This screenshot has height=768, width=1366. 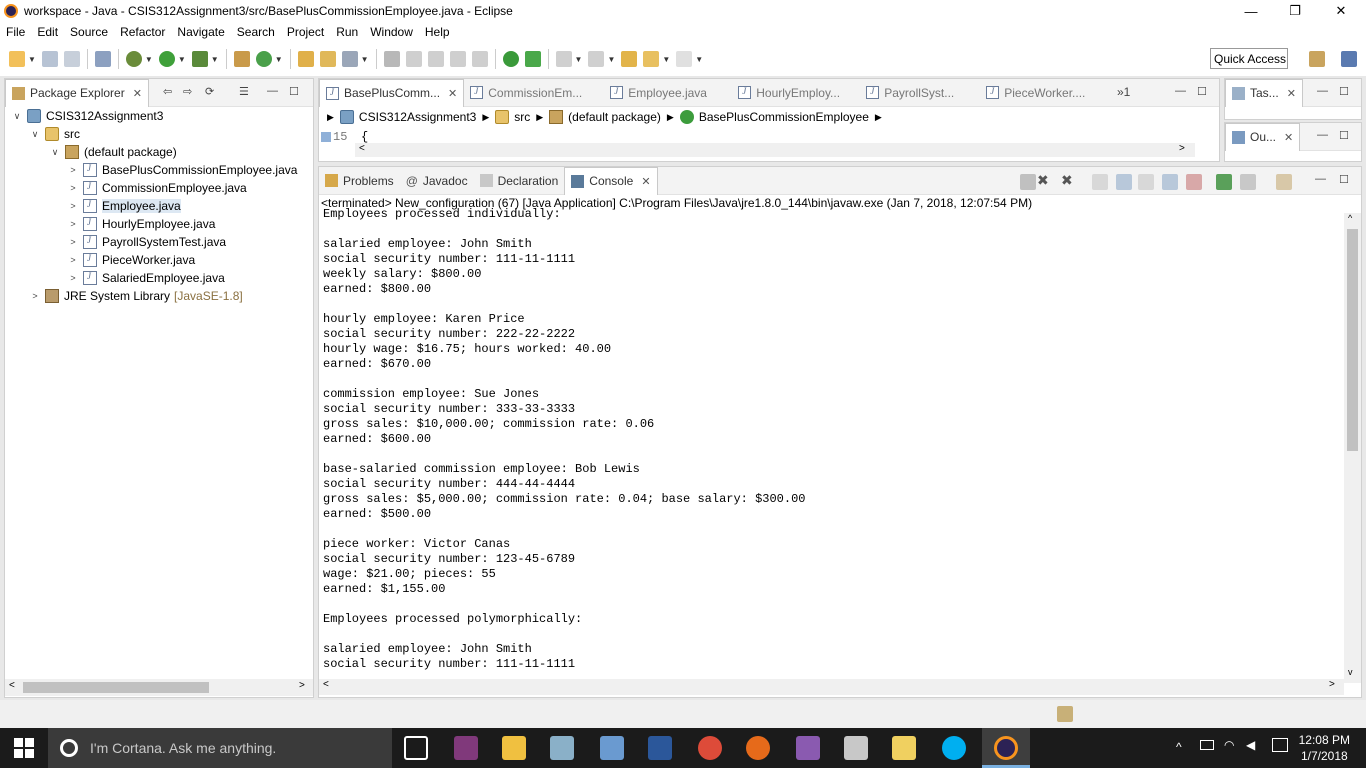 I want to click on tree-row-project: ∨ CSIS312Assignment3, so click(x=87, y=116).